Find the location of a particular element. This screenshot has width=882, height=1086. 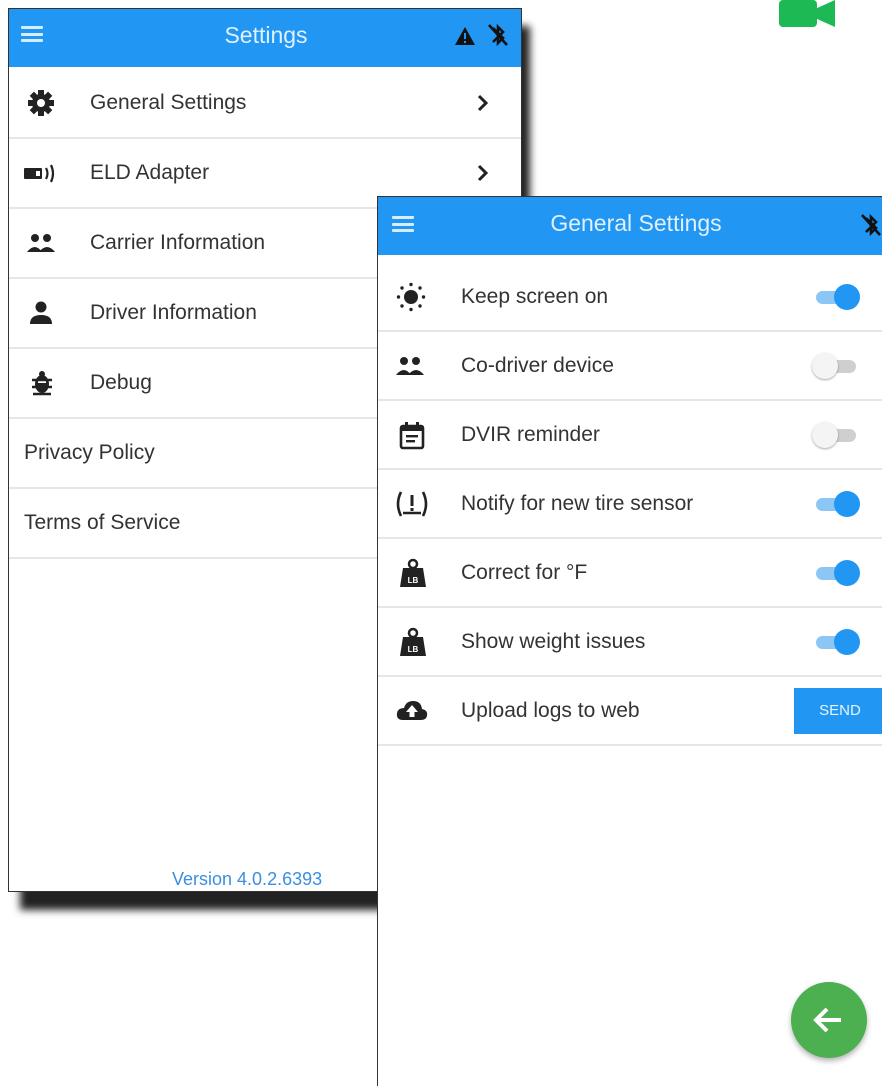

setting-label: Co-driver device is located at coordinates (537, 365).